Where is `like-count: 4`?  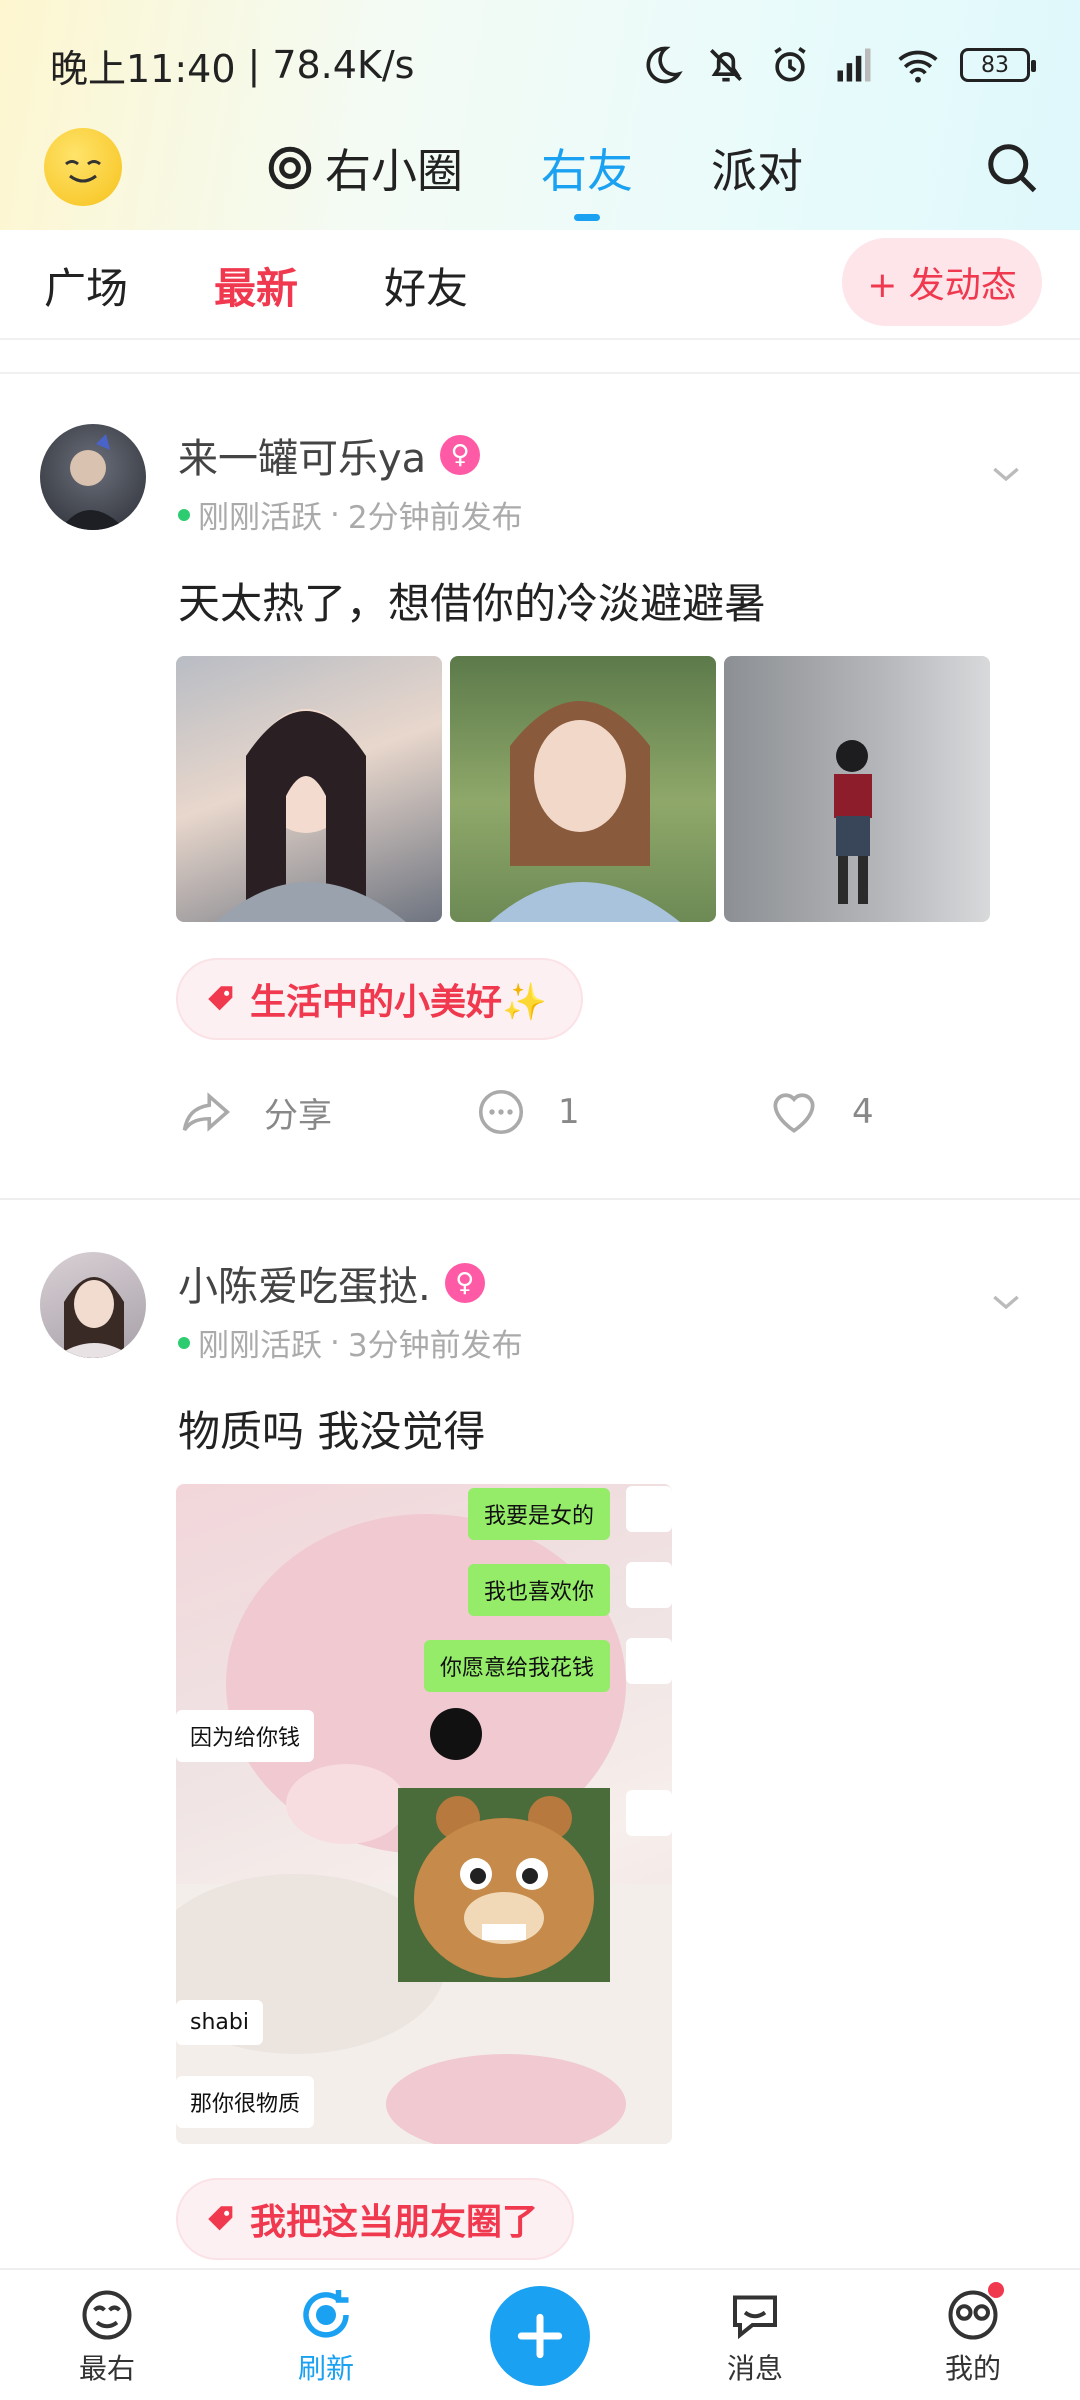 like-count: 4 is located at coordinates (863, 1112).